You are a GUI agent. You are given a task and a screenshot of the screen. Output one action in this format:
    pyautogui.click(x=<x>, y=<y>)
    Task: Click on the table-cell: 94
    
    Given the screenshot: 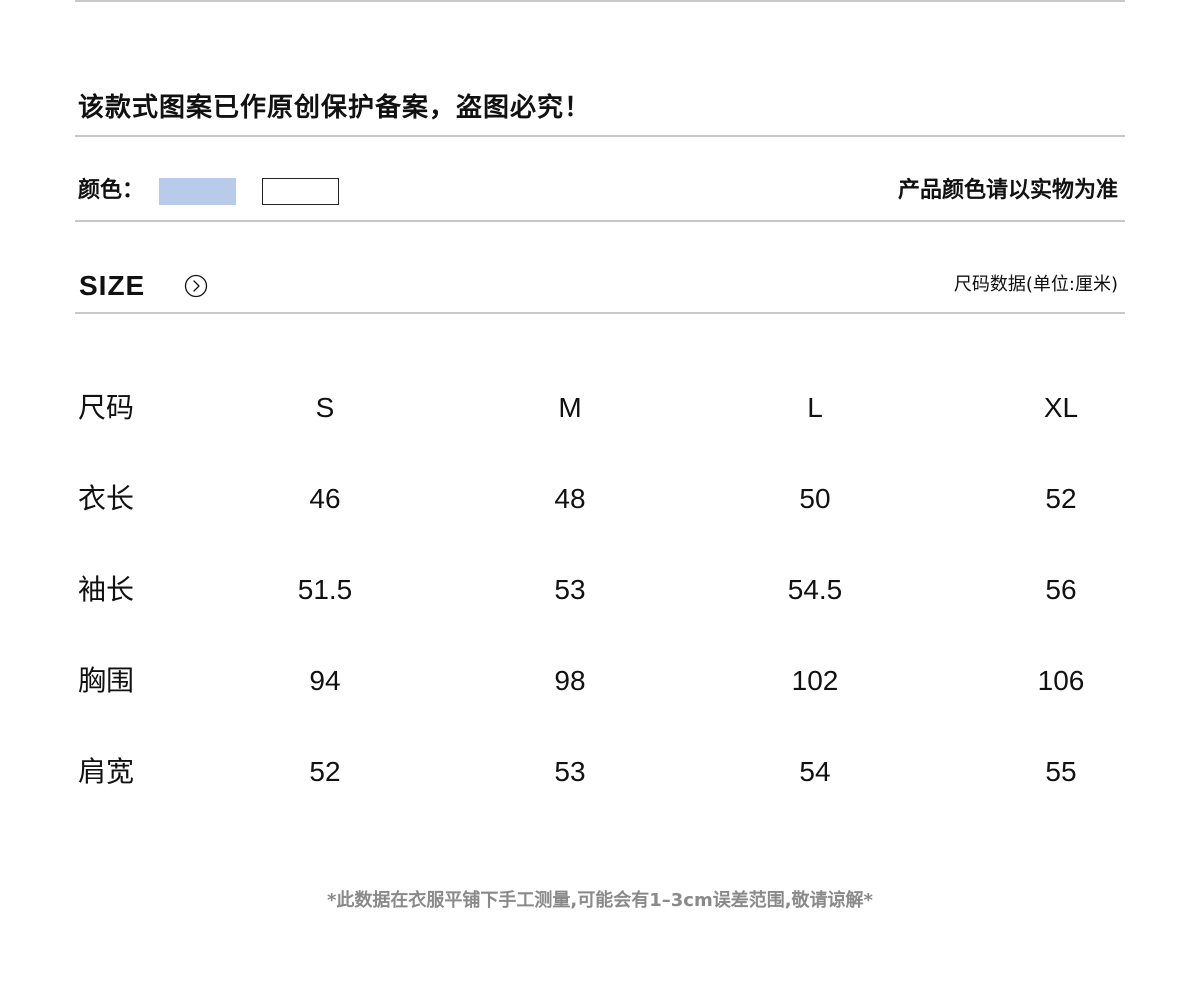 What is the action you would take?
    pyautogui.click(x=325, y=680)
    